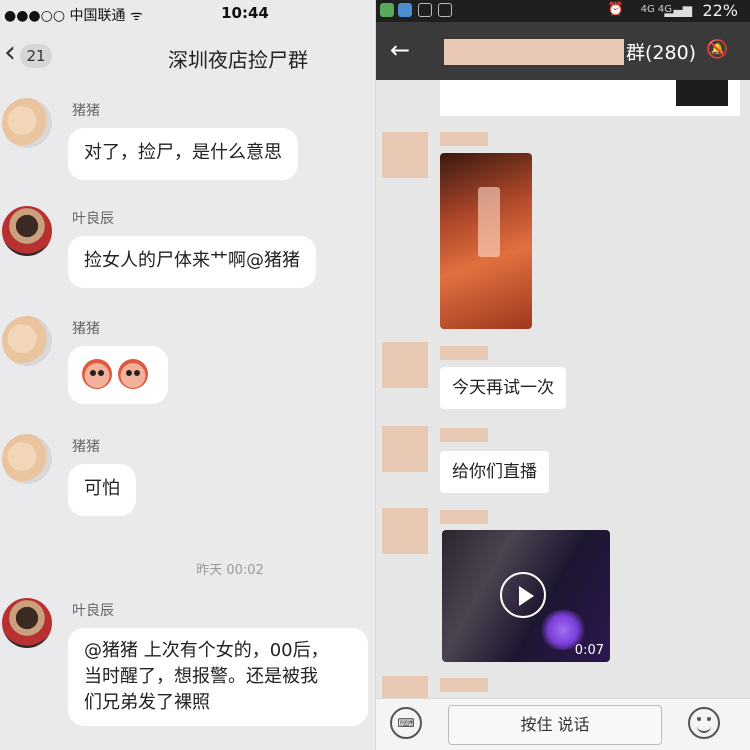 This screenshot has width=750, height=750. I want to click on message-bubble: 捡女人的尸体来艹啊@猪猪, so click(192, 262).